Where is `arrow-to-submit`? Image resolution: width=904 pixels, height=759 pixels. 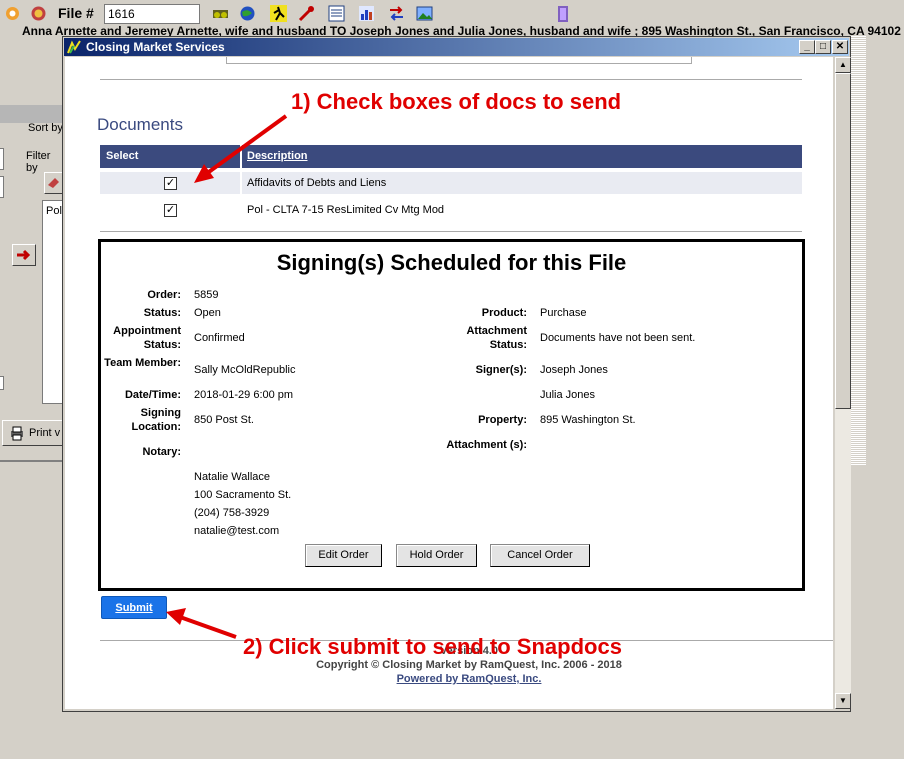
arrow-to-submit is located at coordinates (201, 623).